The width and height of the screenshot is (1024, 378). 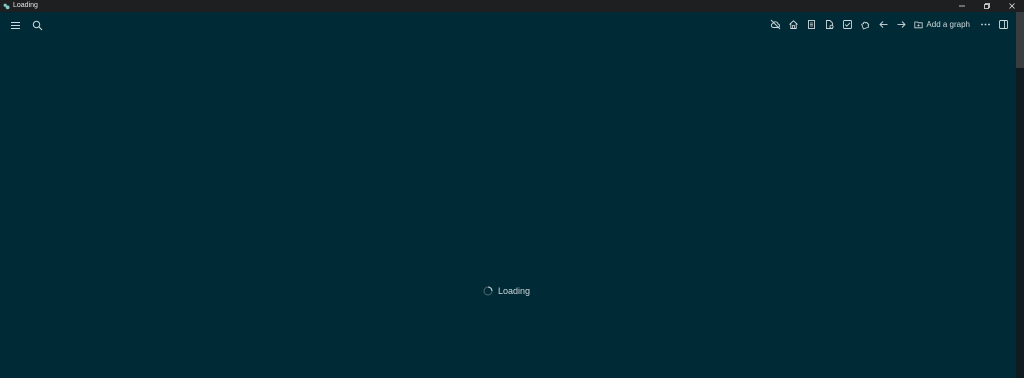 I want to click on toolbar-right: Add a graph, so click(x=889, y=24).